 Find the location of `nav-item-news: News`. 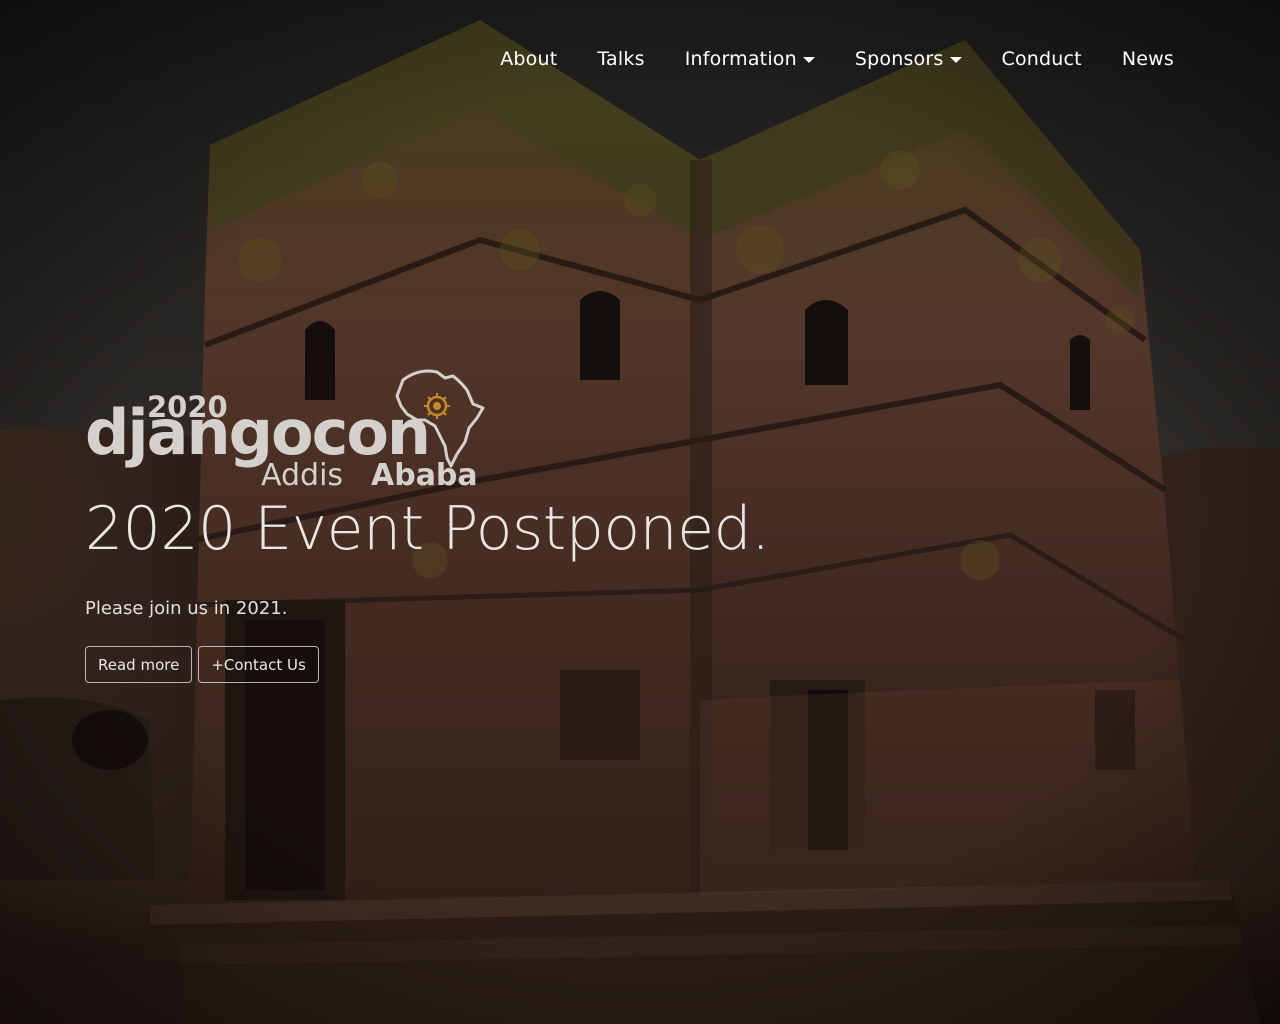

nav-item-news: News is located at coordinates (1148, 59).